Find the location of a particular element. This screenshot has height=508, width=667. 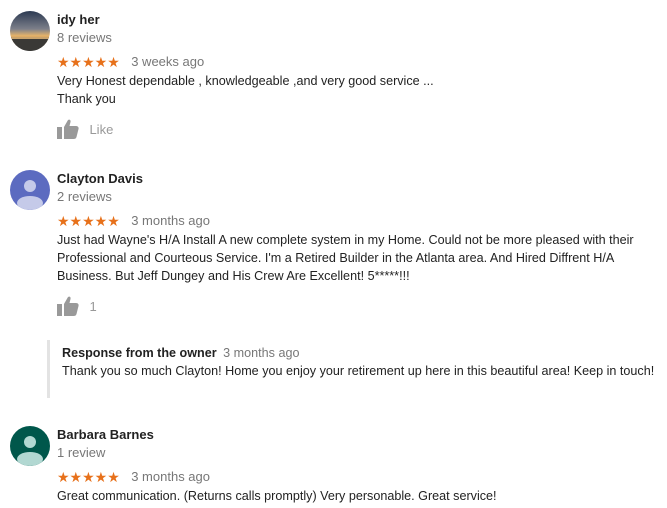

reviewer-review-count: 2 reviews is located at coordinates (84, 196).